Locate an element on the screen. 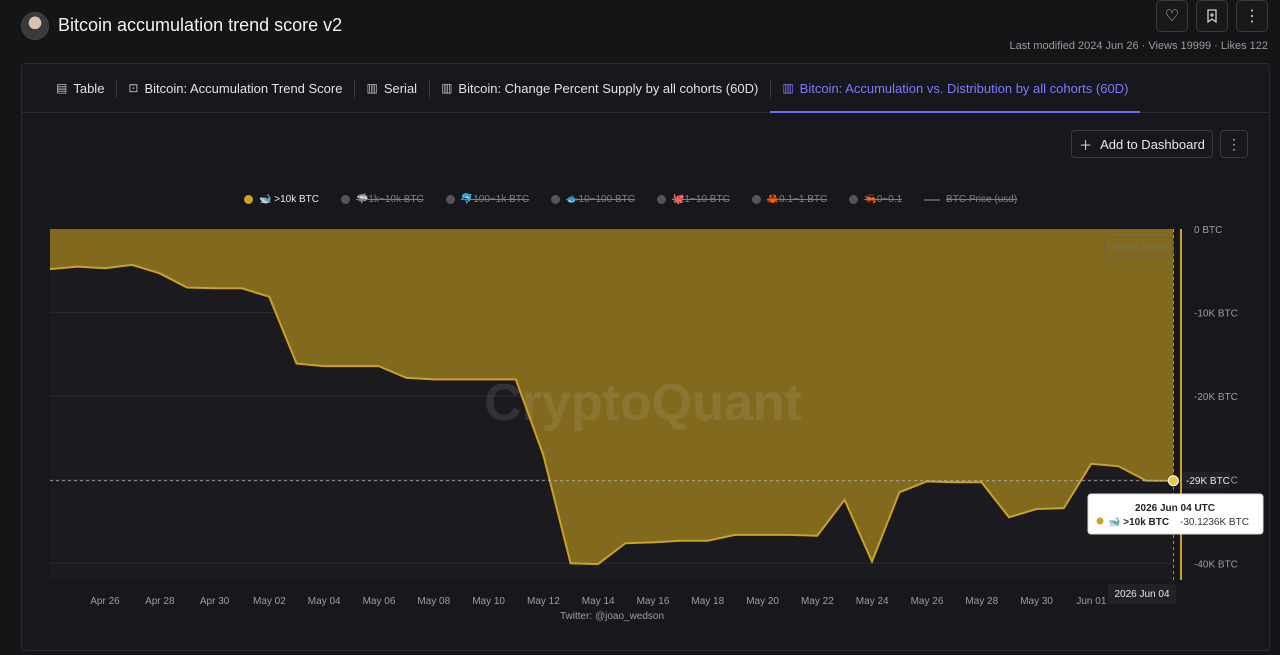  y-tick-label: -20K BTC is located at coordinates (1216, 397).